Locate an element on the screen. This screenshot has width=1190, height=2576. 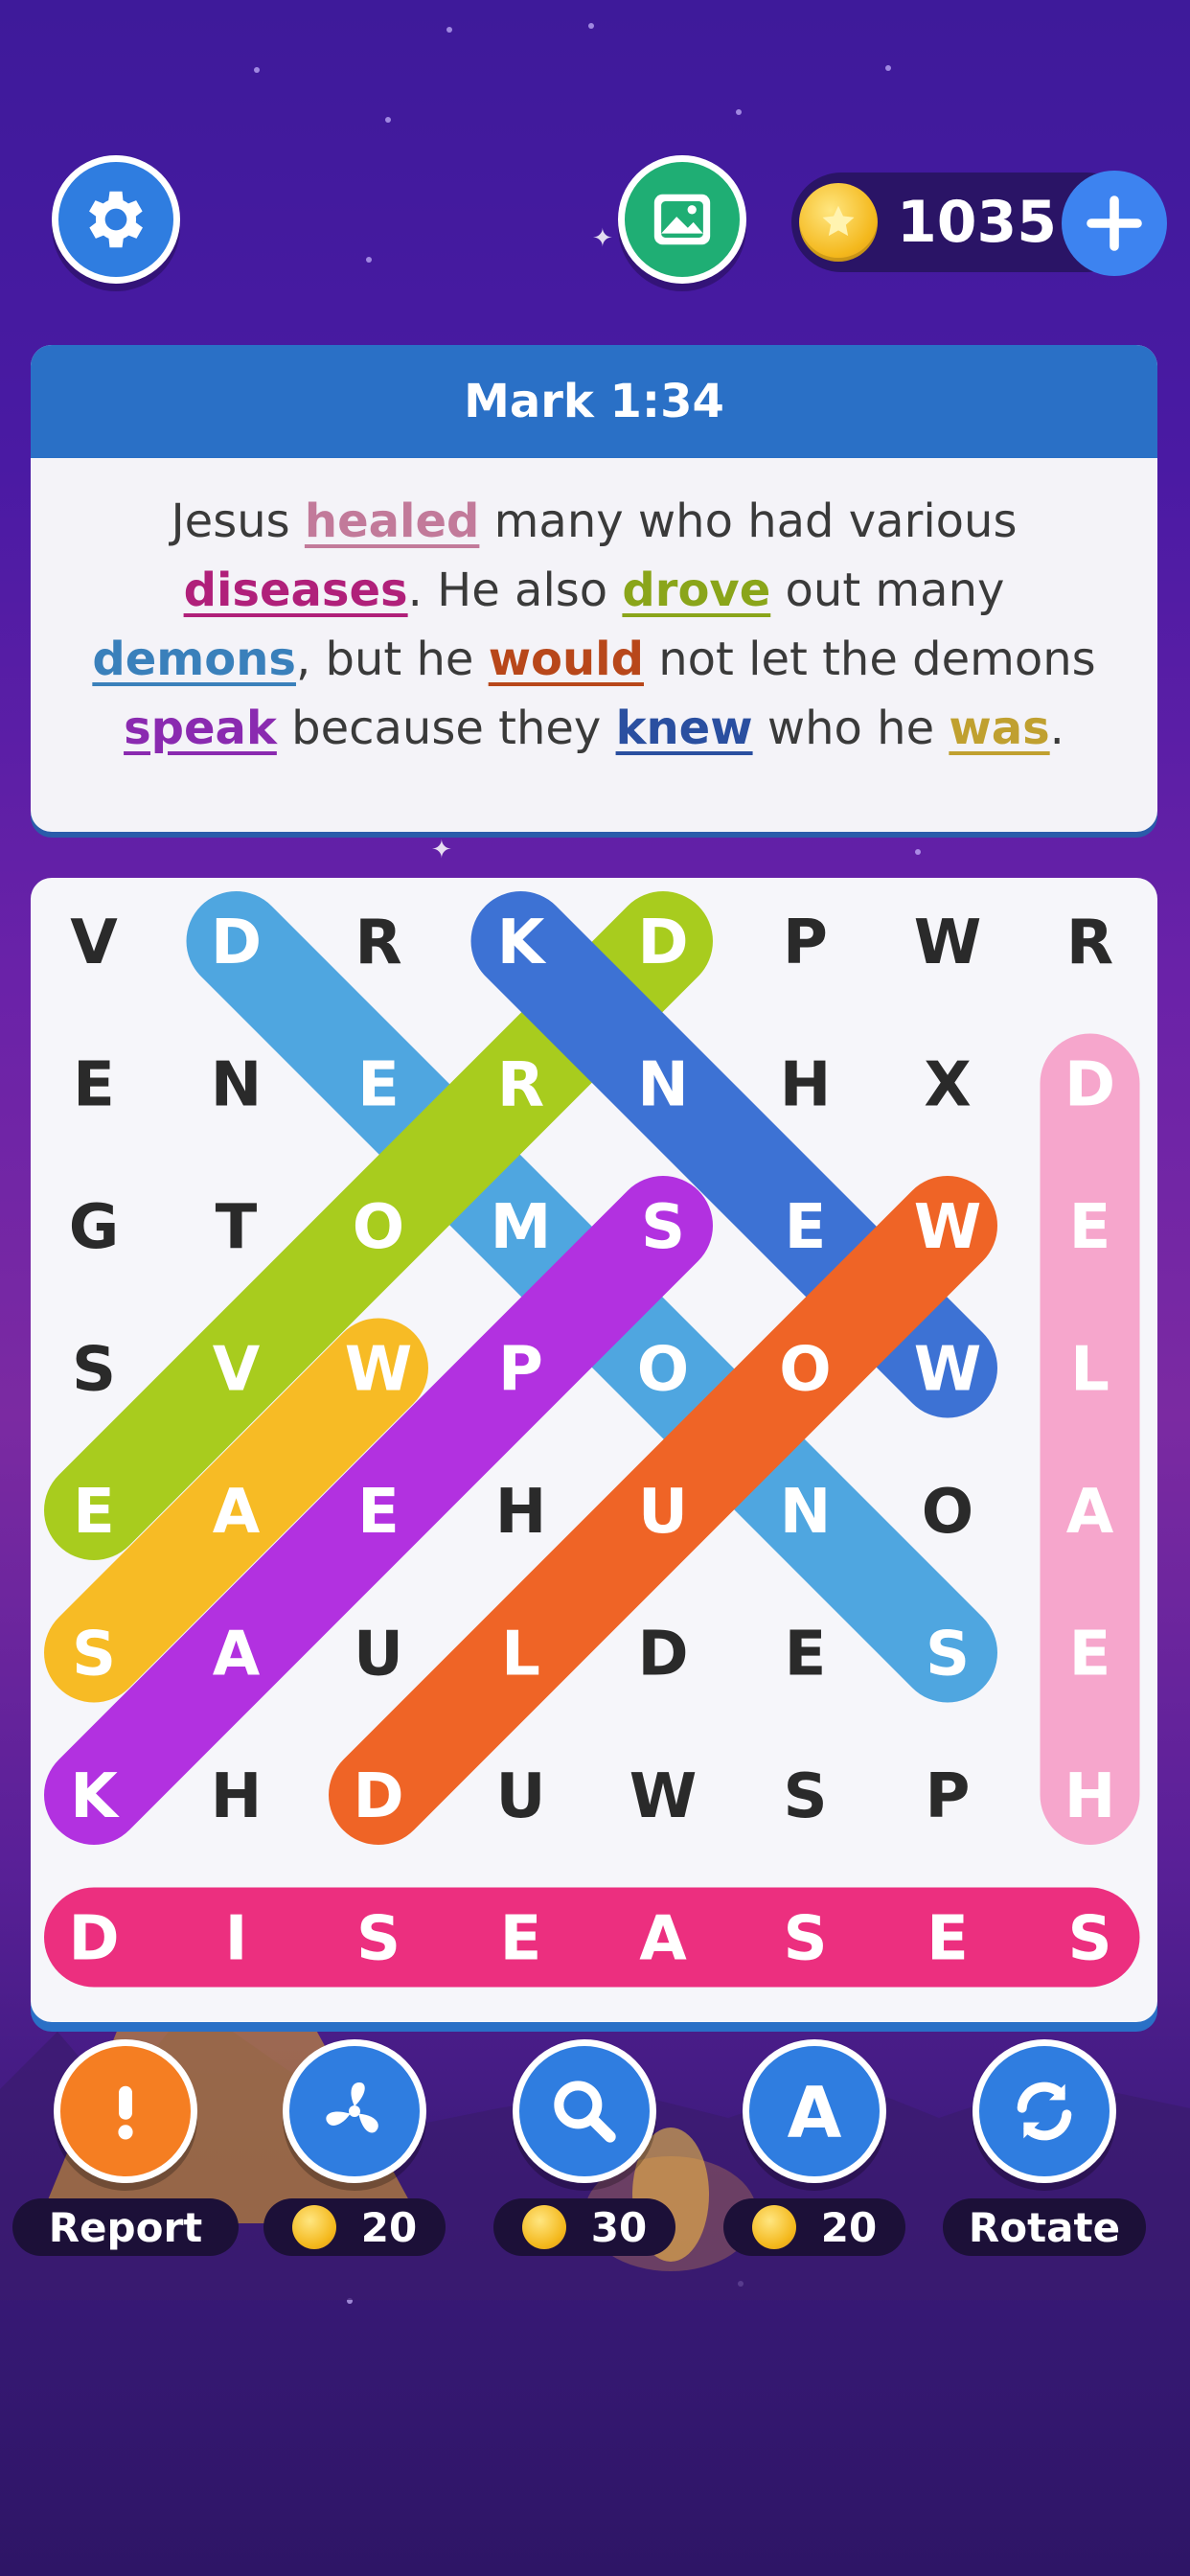
fan-tool-button is located at coordinates (355, 2111).